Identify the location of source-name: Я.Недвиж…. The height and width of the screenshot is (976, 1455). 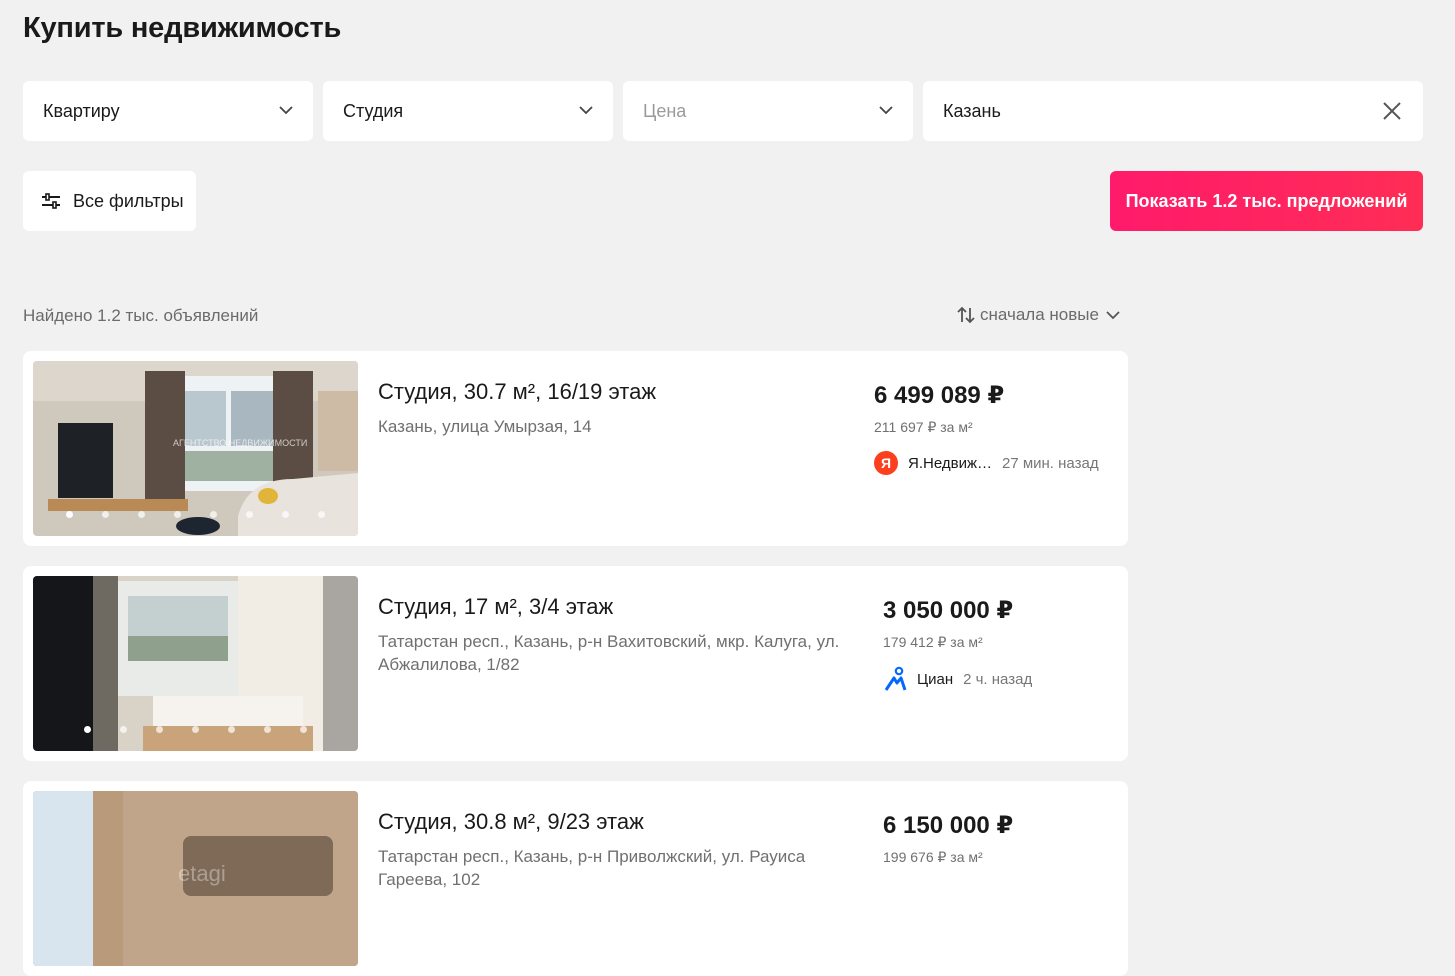
(950, 463).